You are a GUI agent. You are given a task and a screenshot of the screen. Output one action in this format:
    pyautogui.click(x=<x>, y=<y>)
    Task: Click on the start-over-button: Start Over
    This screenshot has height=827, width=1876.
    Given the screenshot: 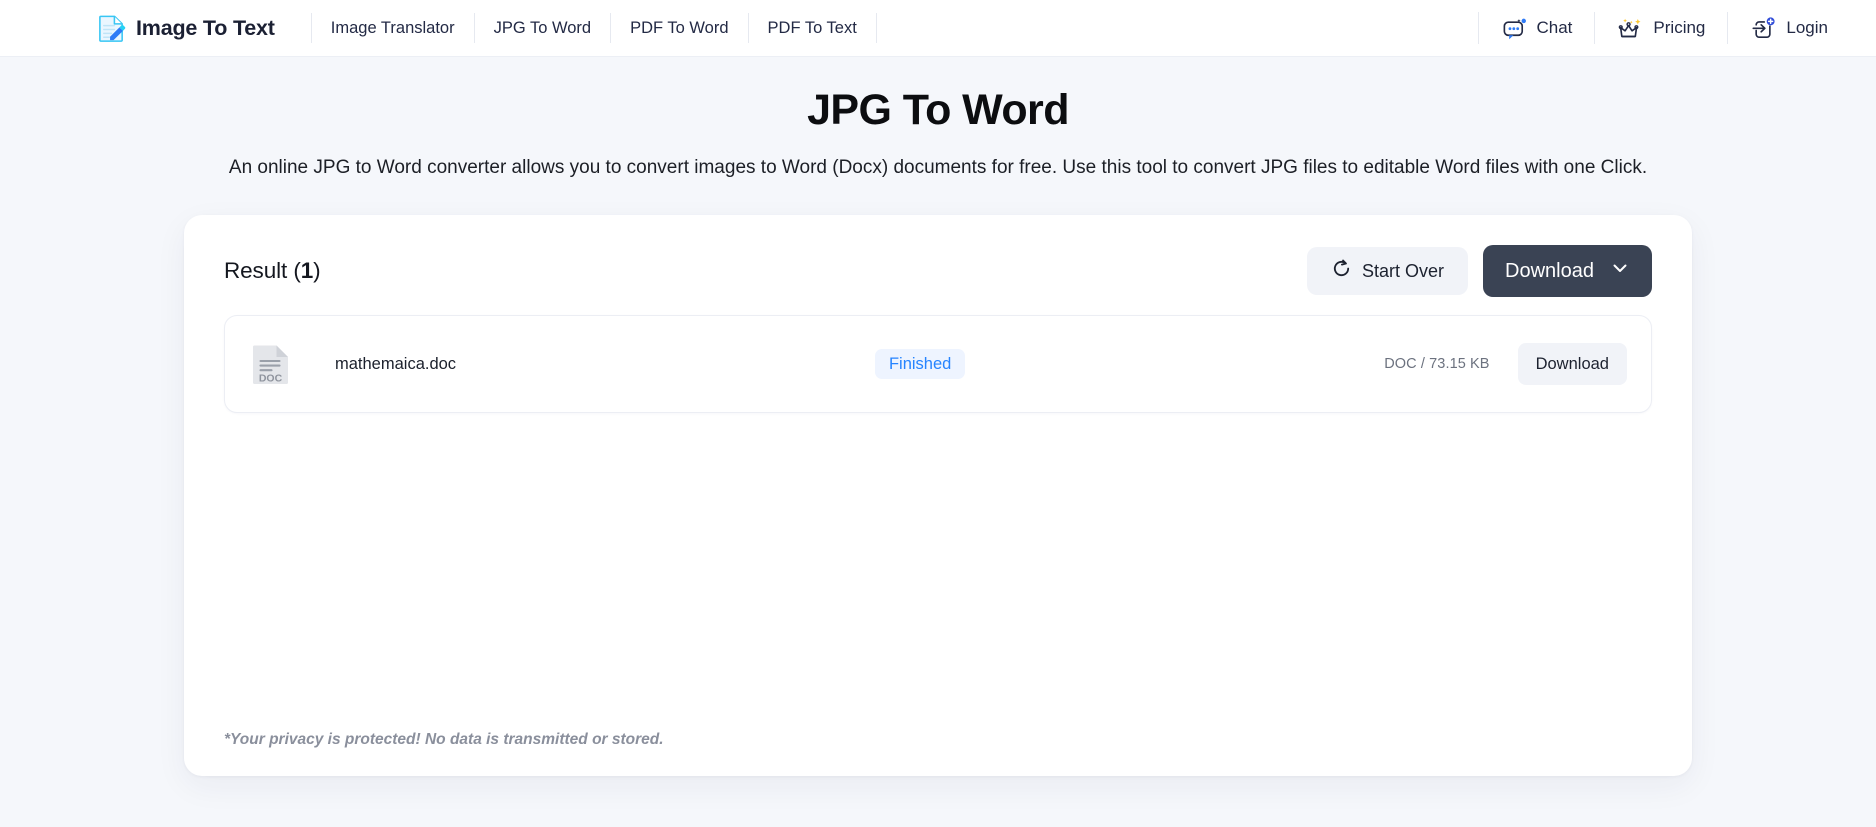 What is the action you would take?
    pyautogui.click(x=1388, y=271)
    